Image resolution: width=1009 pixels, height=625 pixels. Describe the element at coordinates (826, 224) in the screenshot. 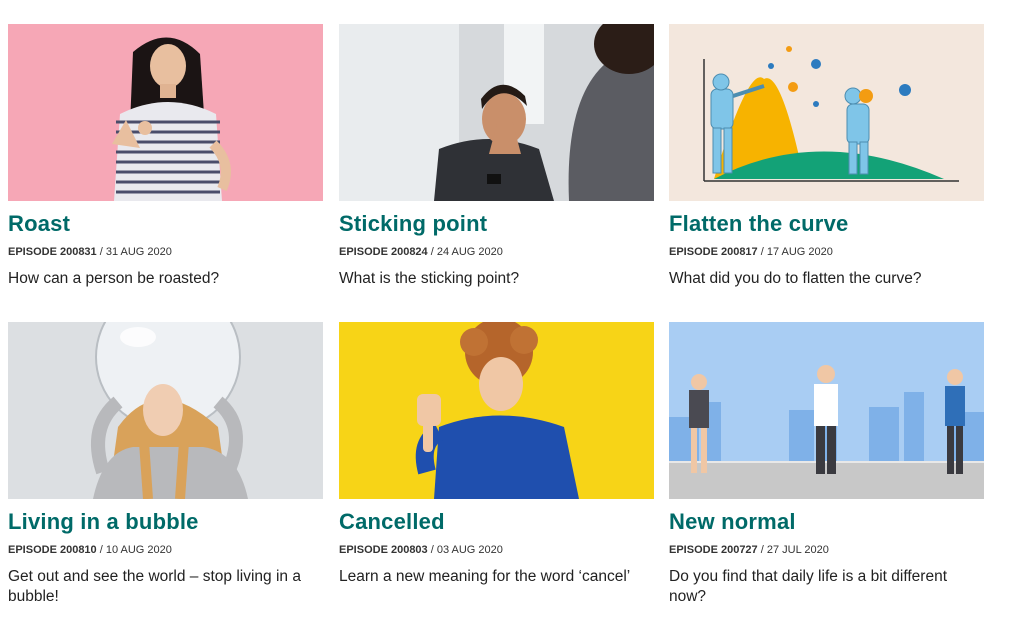

I see `episode-title-link: Flatten the curve` at that location.